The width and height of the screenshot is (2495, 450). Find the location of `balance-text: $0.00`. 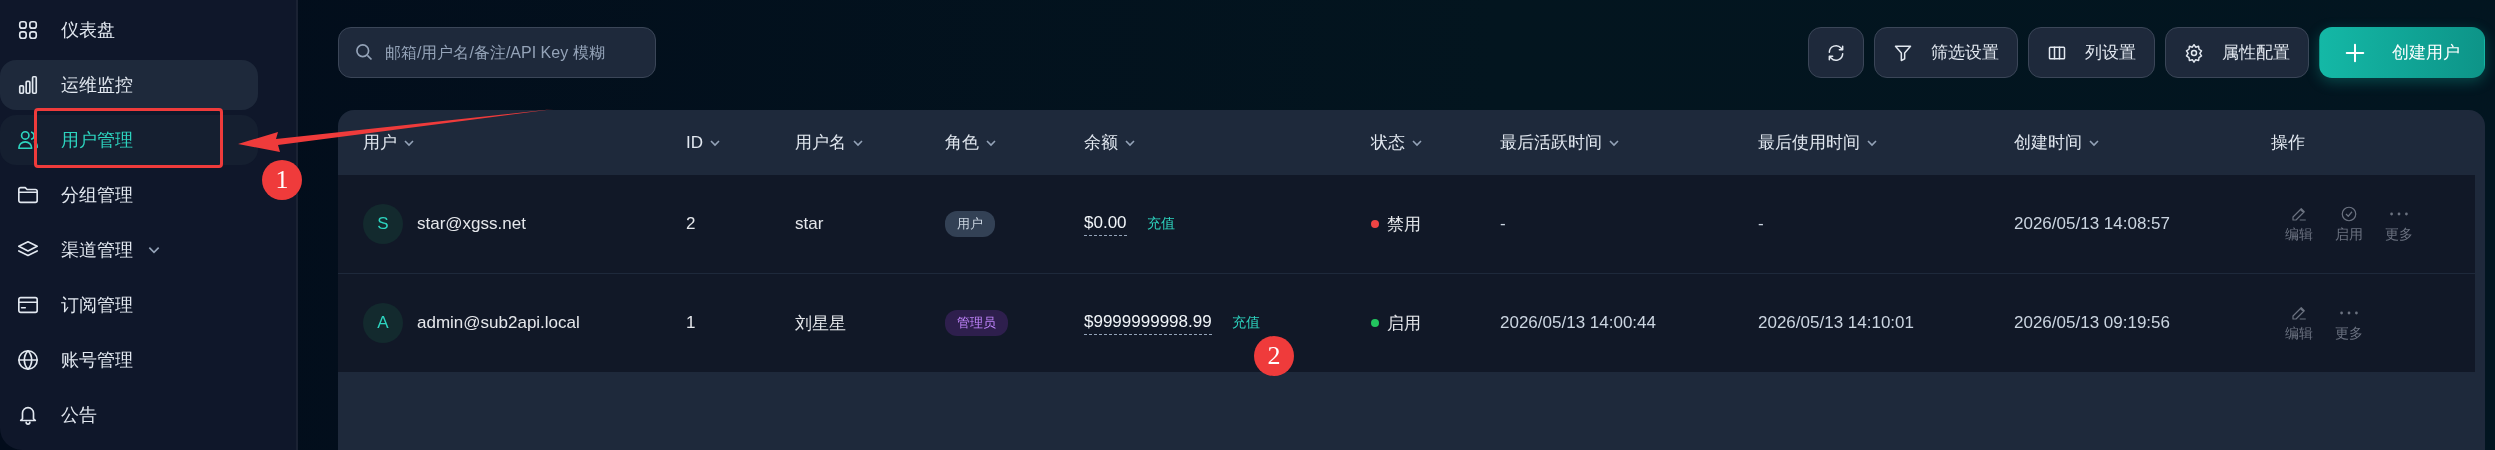

balance-text: $0.00 is located at coordinates (1105, 224).